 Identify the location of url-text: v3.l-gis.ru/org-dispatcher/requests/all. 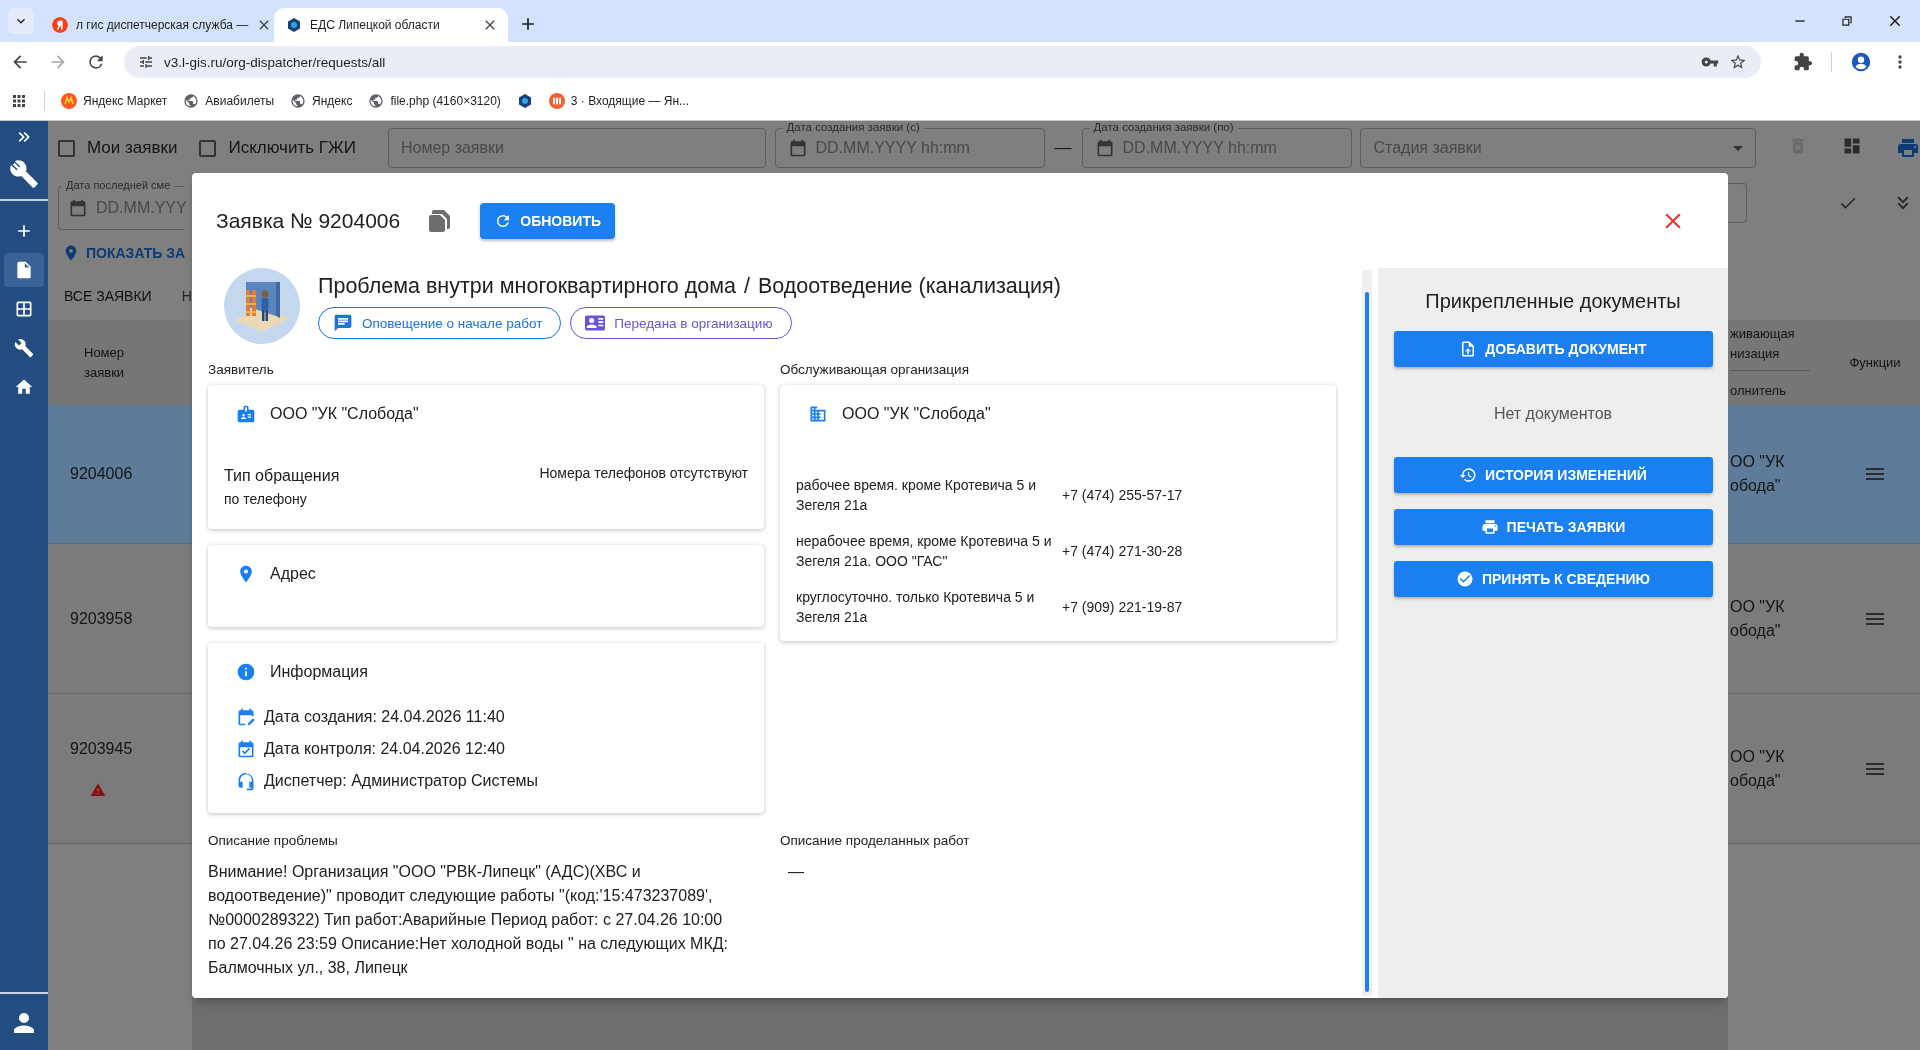
(275, 62).